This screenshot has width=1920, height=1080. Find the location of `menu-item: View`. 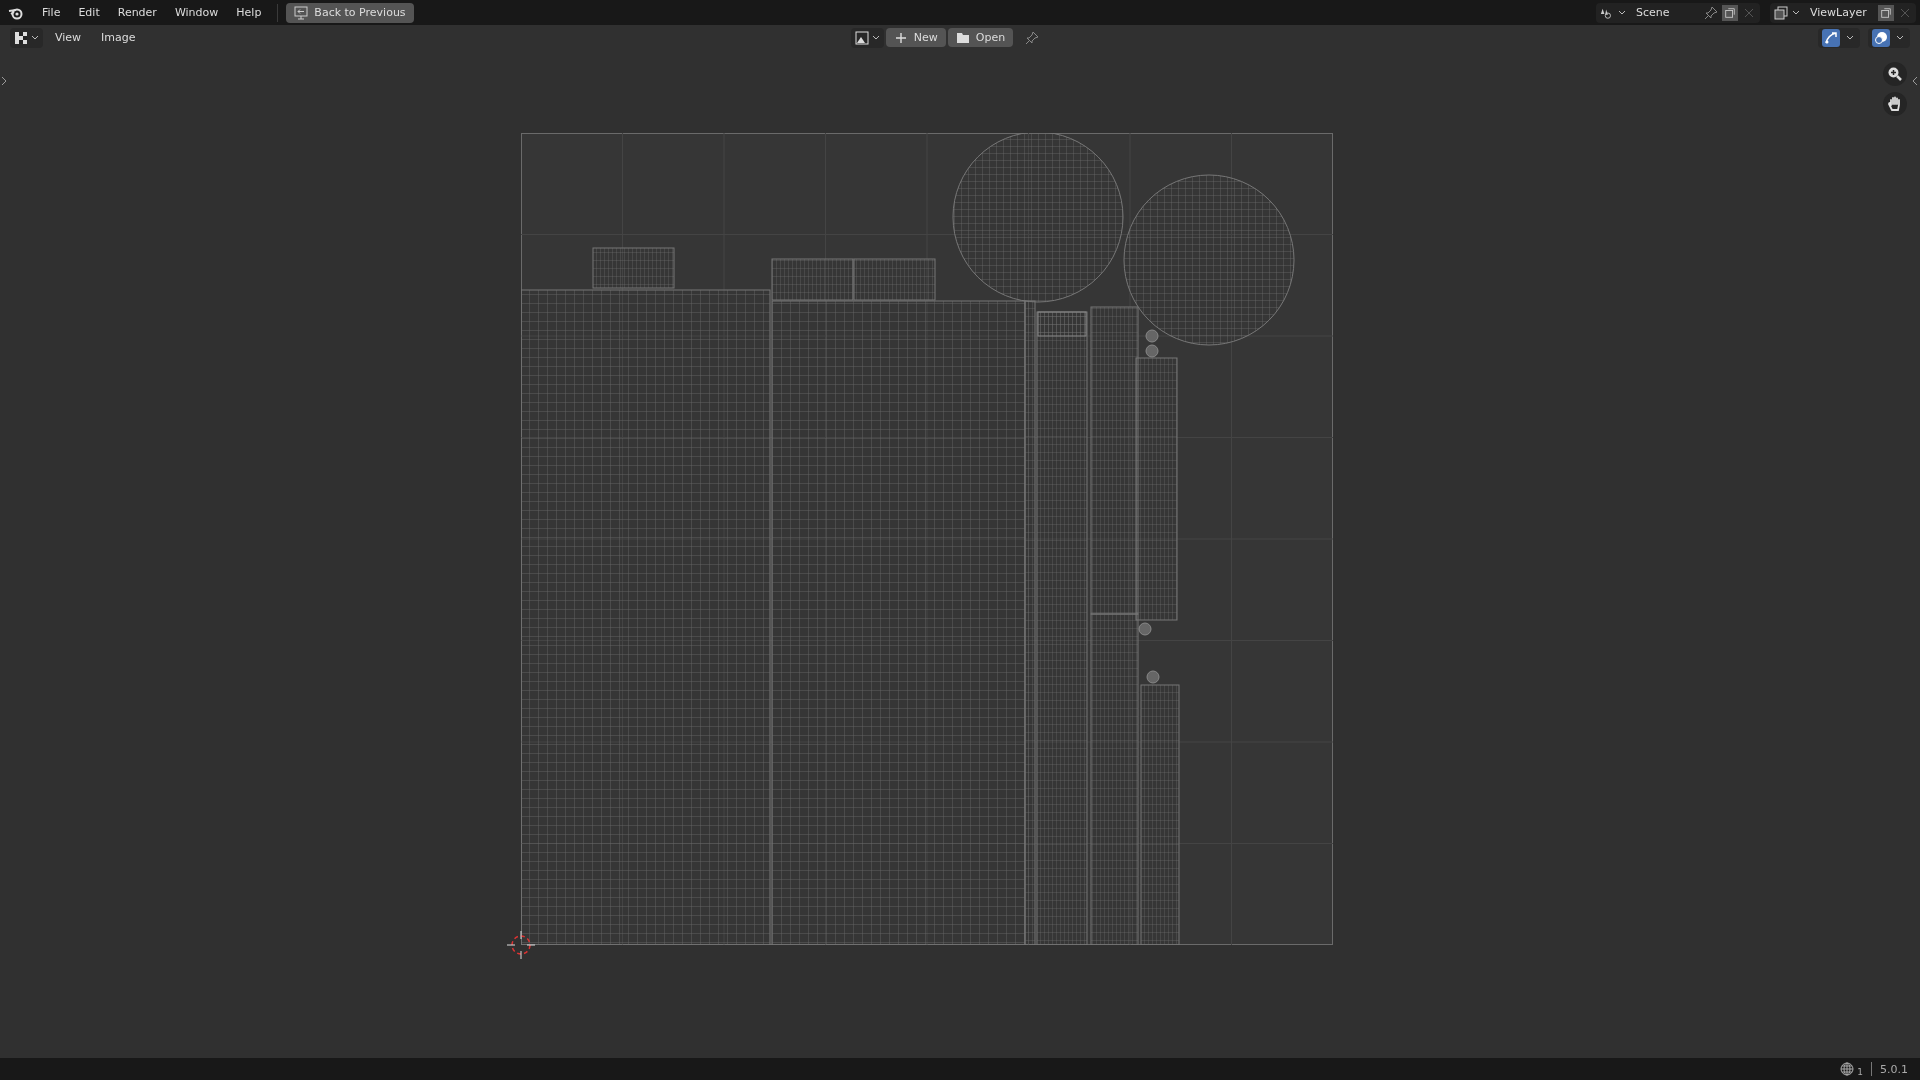

menu-item: View is located at coordinates (68, 37).